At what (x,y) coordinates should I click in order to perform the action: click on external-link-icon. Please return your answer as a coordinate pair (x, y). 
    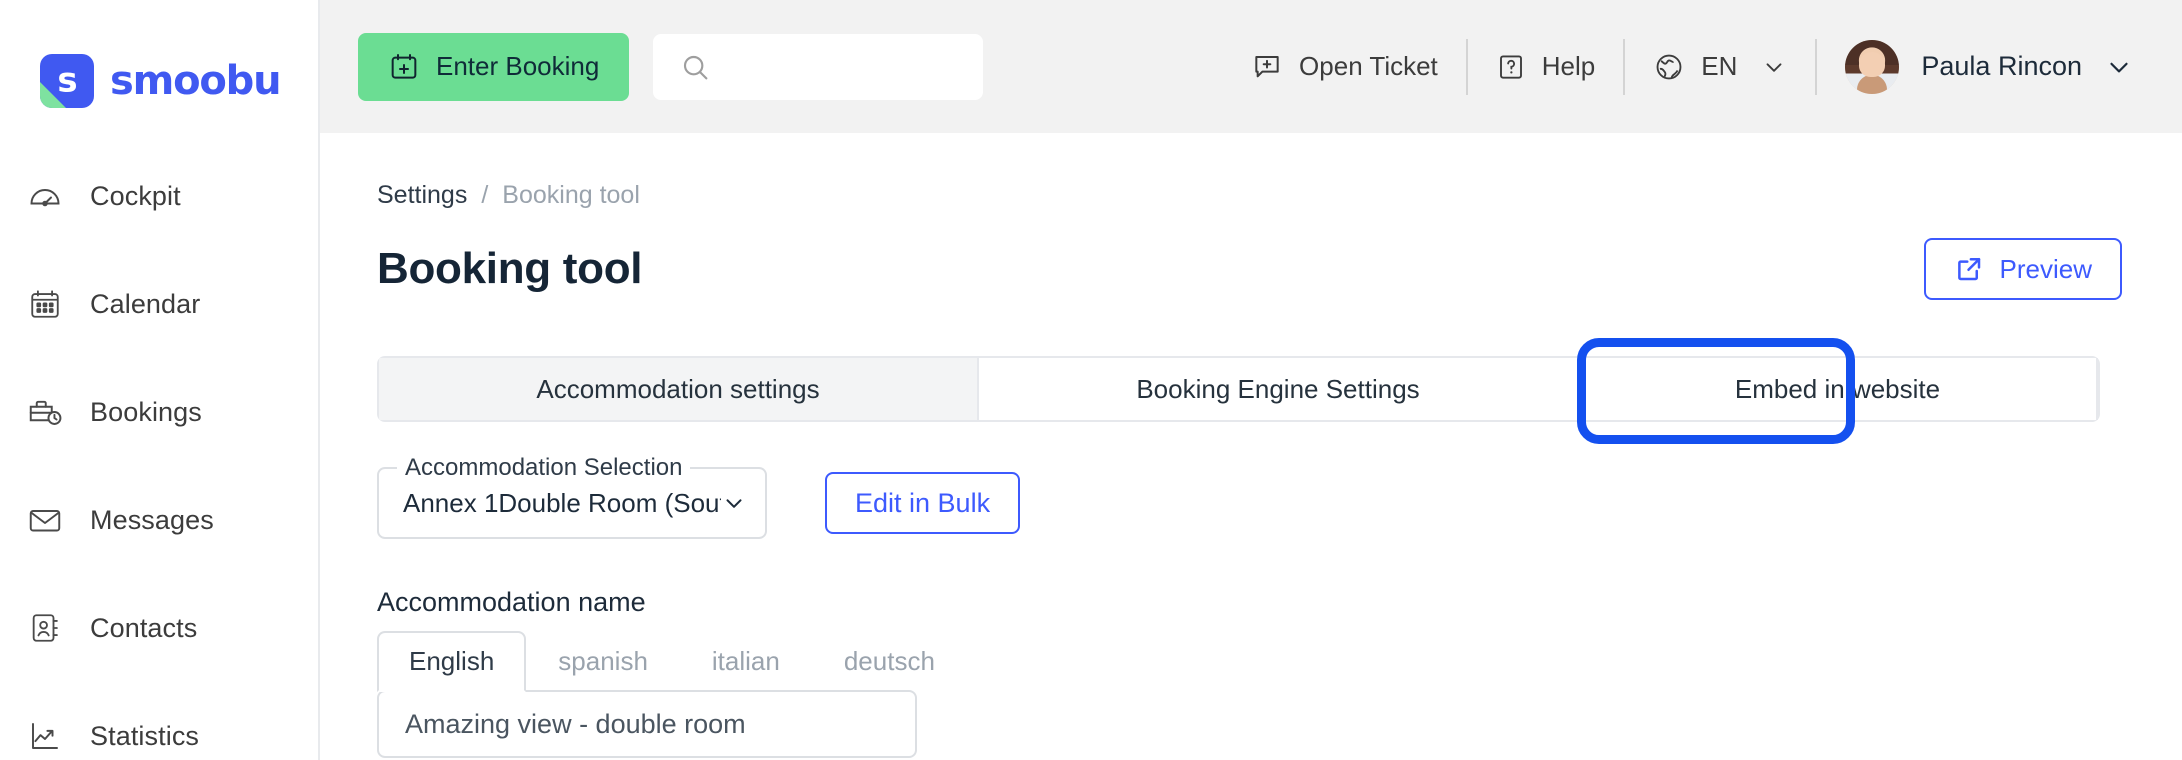
    Looking at the image, I should click on (1969, 269).